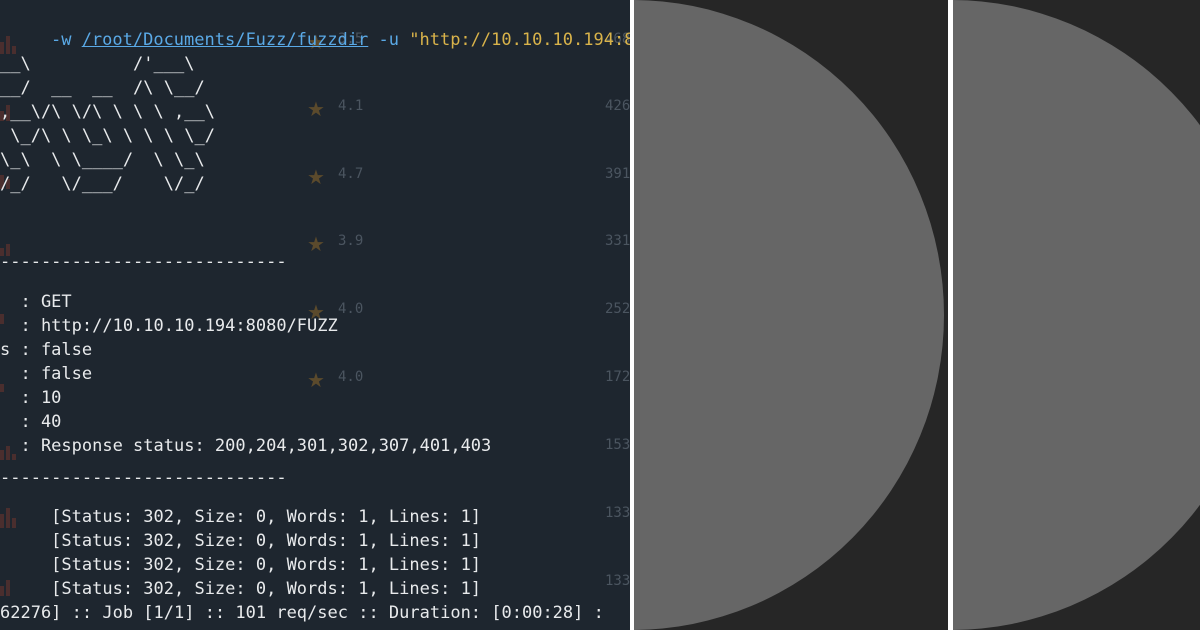 The height and width of the screenshot is (630, 1200). I want to click on config-follow-redirects: s : false, so click(46, 350).